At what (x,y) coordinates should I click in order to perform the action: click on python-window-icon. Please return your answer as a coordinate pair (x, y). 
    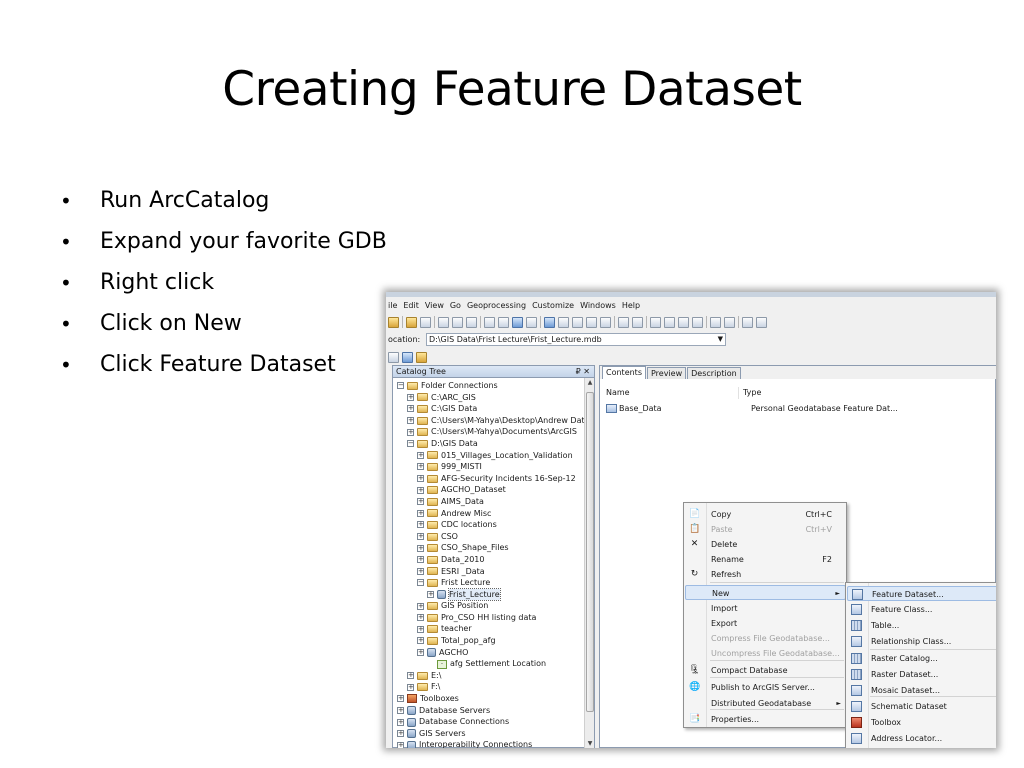
    Looking at the image, I should click on (605, 322).